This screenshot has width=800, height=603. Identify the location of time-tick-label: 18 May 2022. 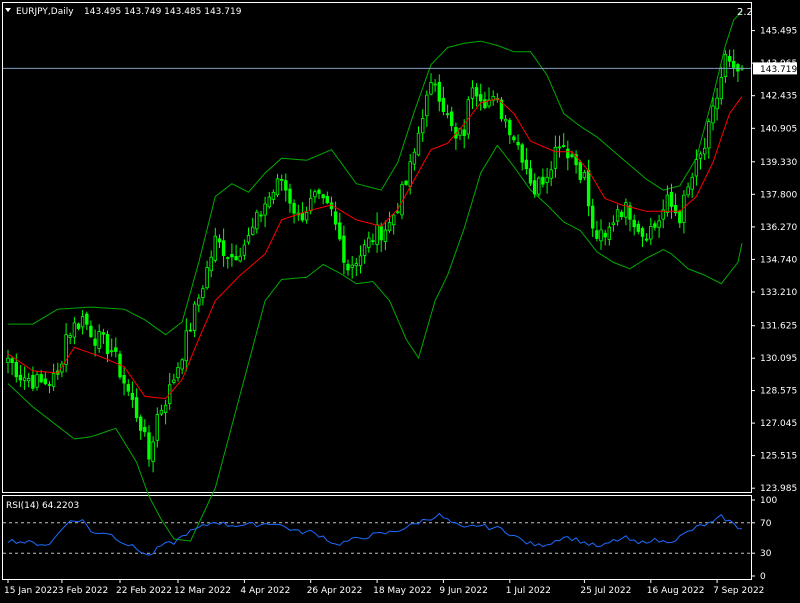
(402, 591).